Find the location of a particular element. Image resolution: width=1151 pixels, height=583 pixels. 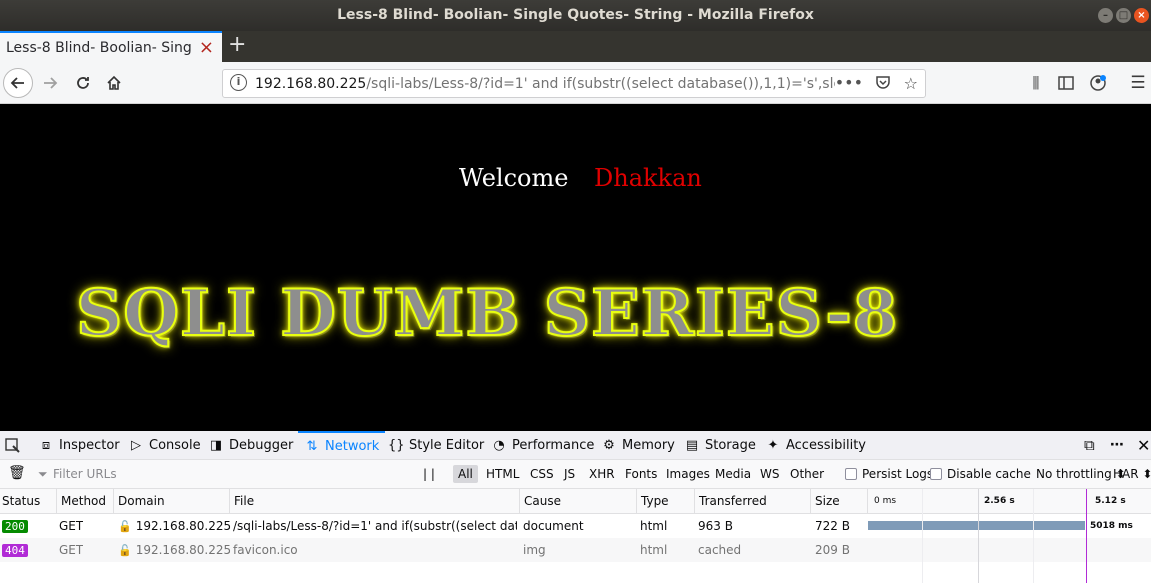

home-icon is located at coordinates (114, 82).